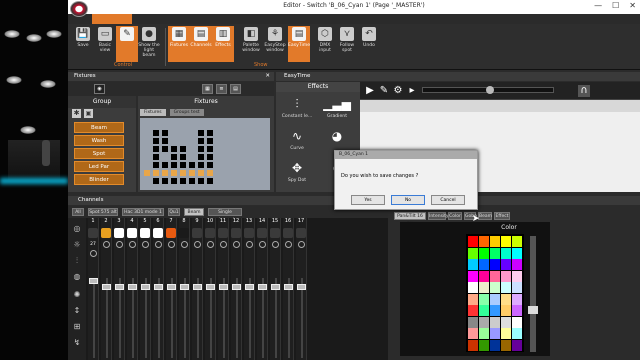 The width and height of the screenshot is (640, 360). I want to click on effect-spy-dot: ✥ Spy Dot, so click(297, 171).